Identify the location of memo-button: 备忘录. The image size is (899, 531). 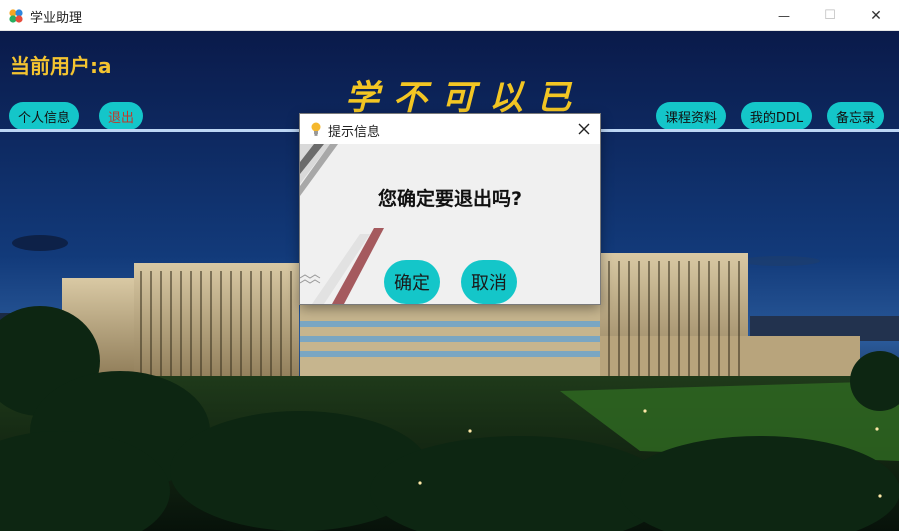
(855, 116).